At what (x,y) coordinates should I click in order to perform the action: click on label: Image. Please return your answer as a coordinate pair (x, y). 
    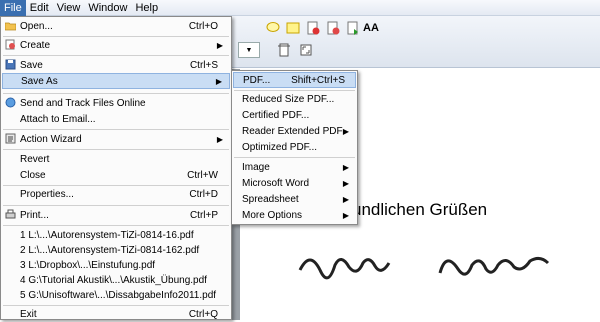
    Looking at the image, I should click on (256, 167).